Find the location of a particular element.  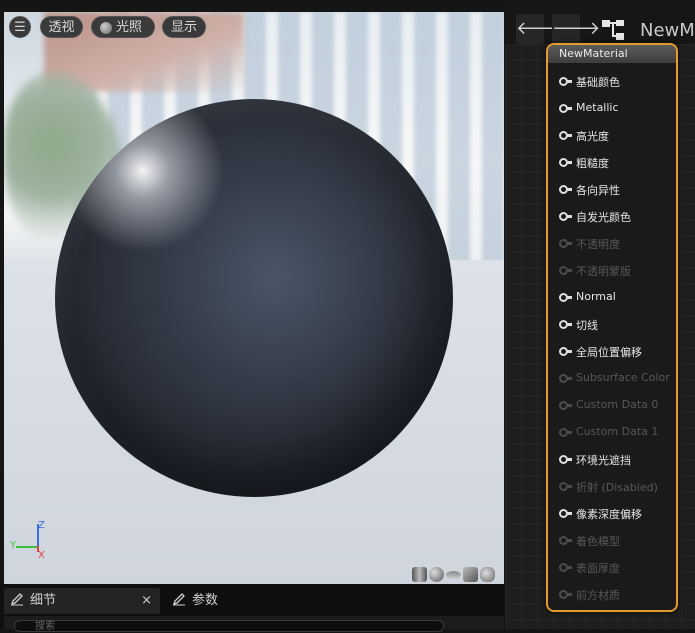

node-pin-row: 切线 is located at coordinates (612, 325).